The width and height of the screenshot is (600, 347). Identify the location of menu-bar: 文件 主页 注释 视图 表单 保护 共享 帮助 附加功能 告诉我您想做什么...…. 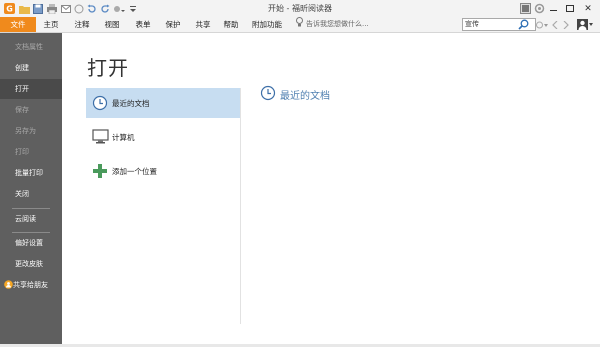
(300, 25).